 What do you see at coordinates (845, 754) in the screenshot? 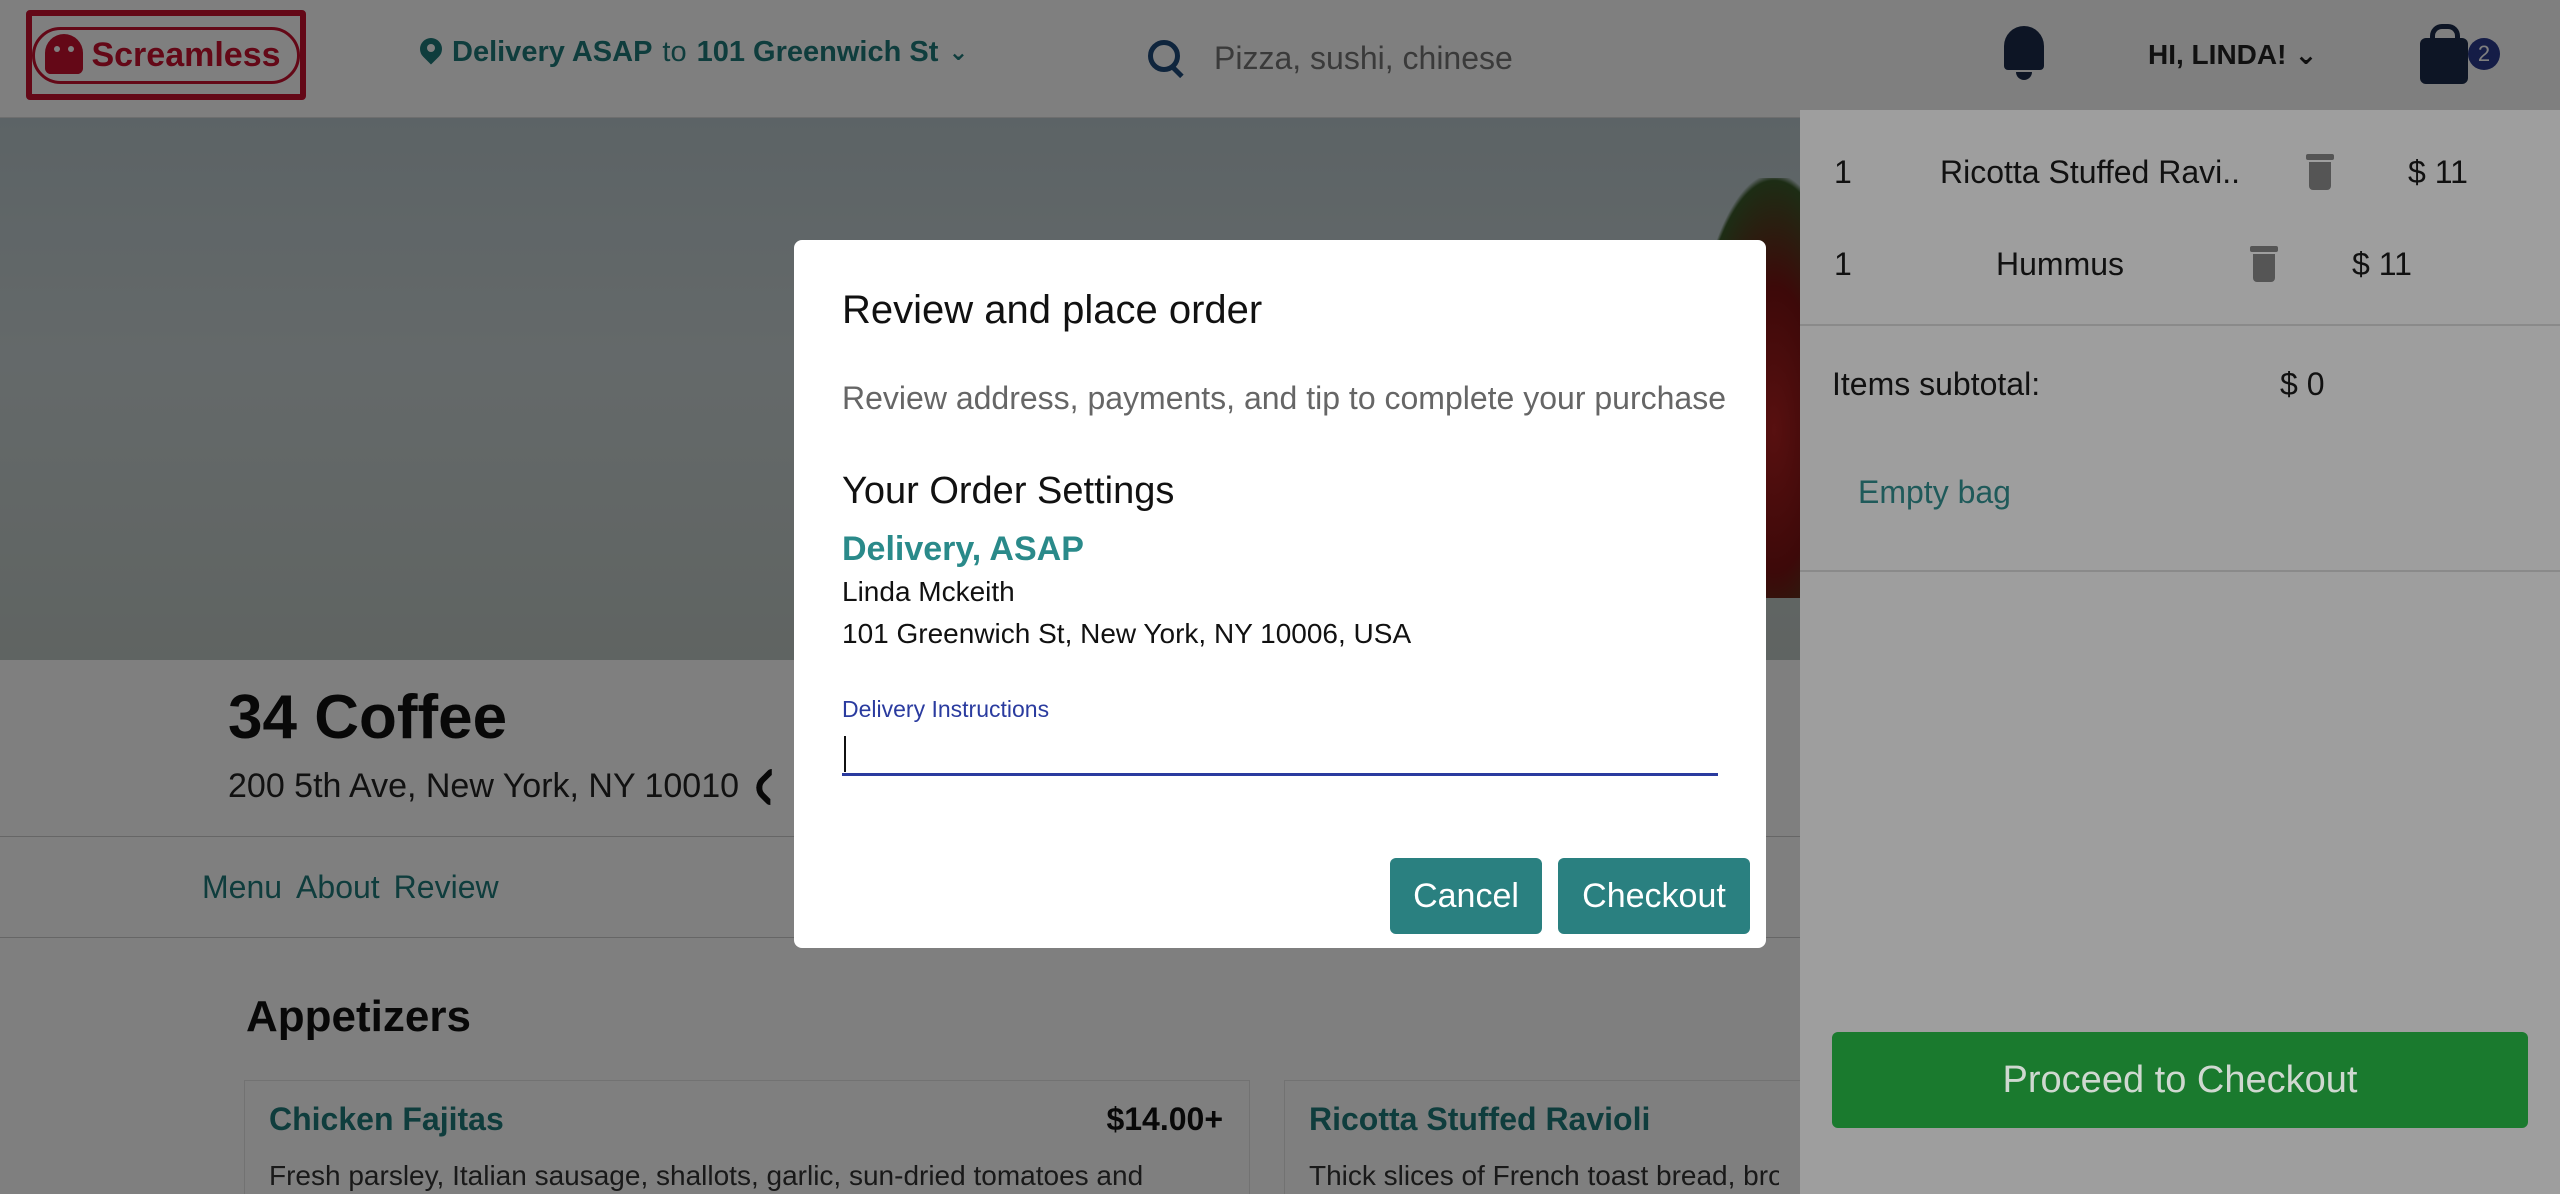
I see `text-caret` at bounding box center [845, 754].